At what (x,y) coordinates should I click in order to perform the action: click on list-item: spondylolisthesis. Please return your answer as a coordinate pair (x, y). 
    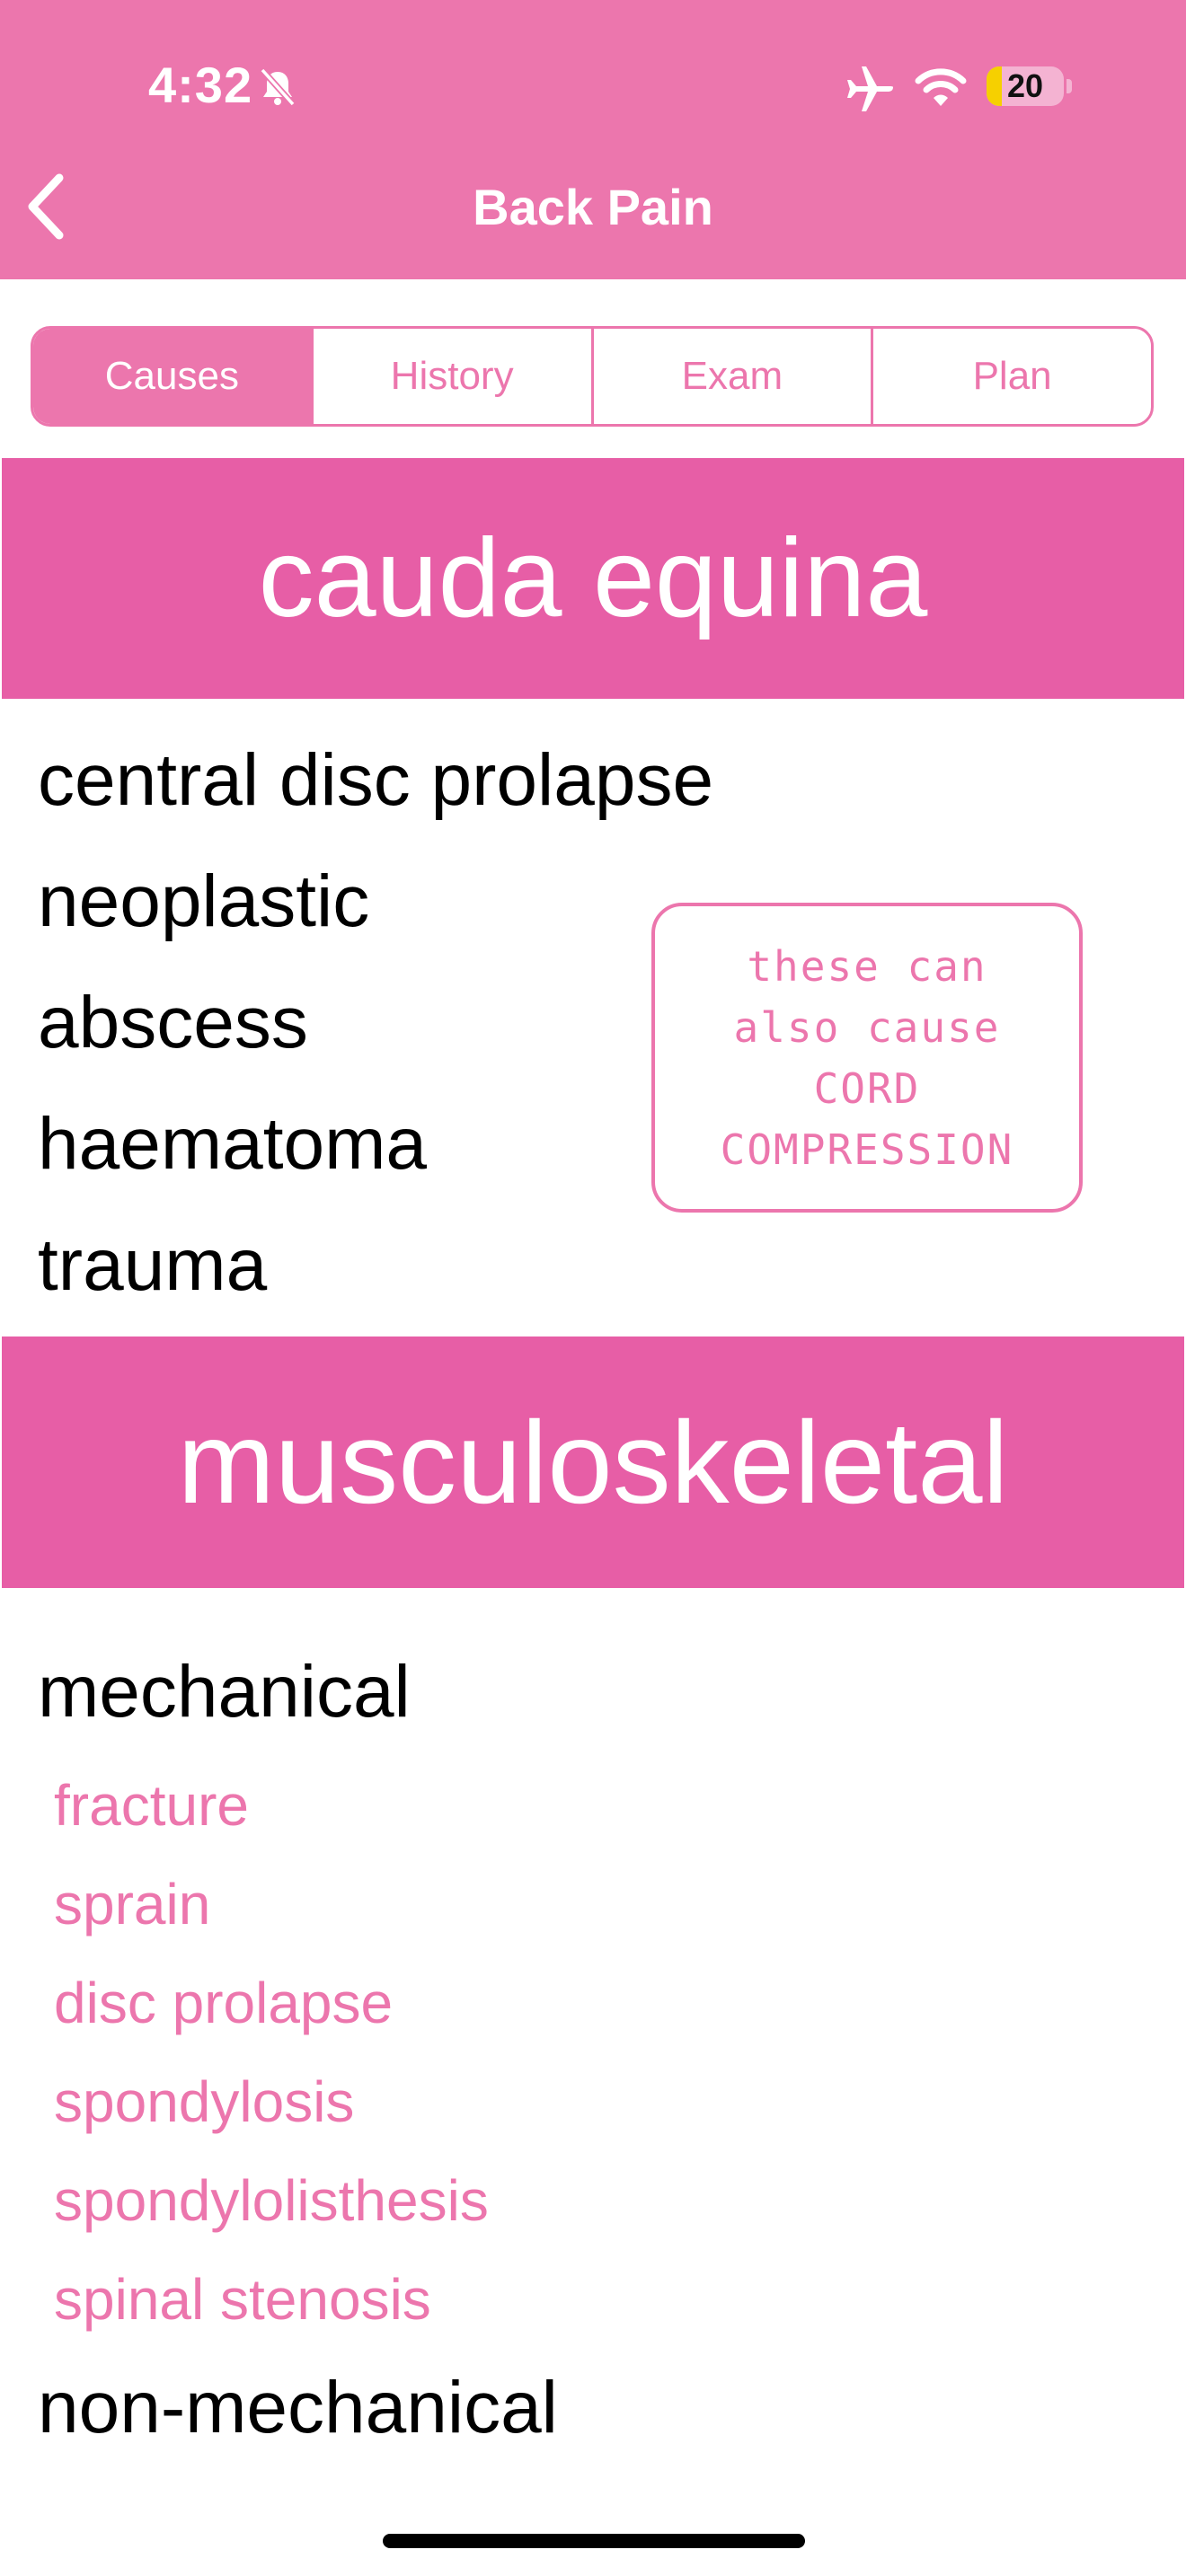
    Looking at the image, I should click on (271, 2200).